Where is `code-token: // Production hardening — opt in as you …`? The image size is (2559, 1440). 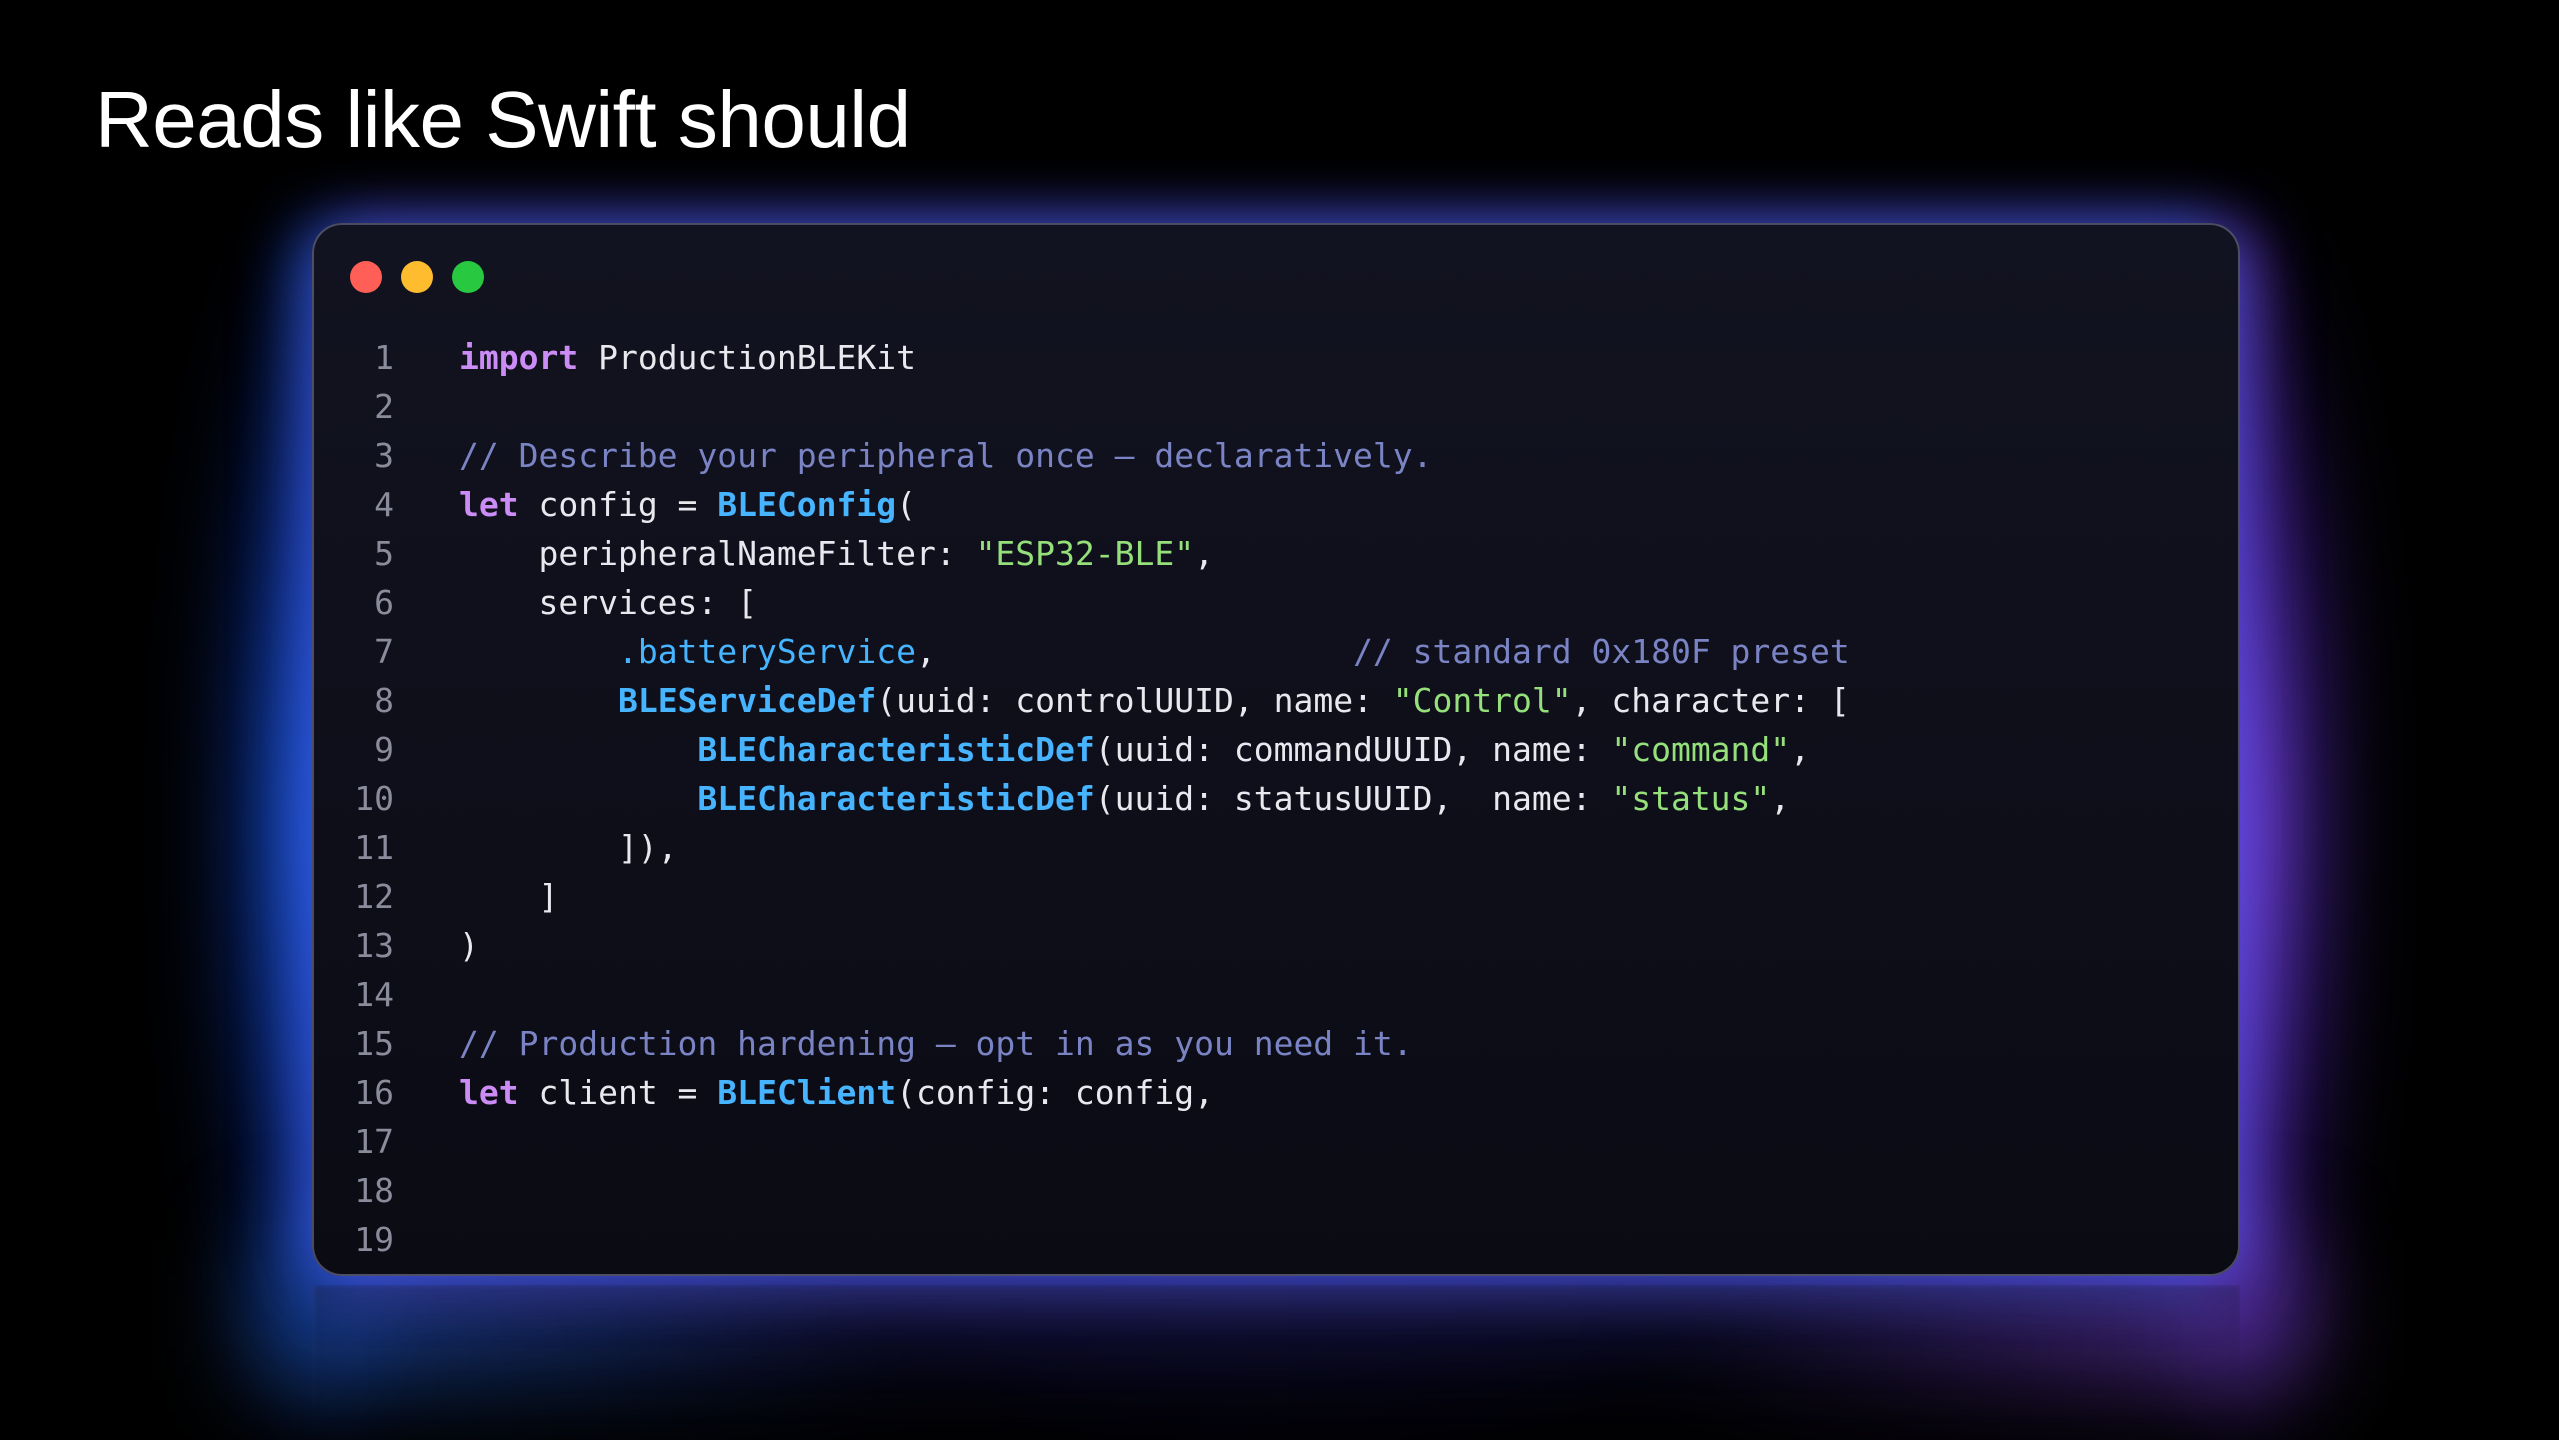
code-token: // Production hardening — opt in as you … is located at coordinates (936, 1043).